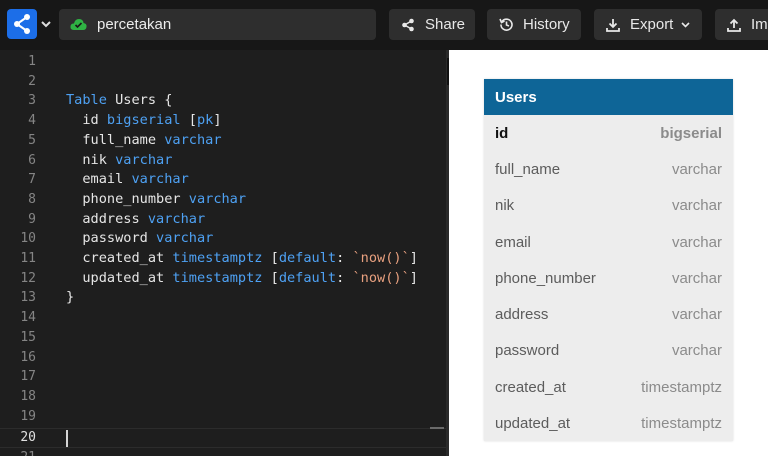  What do you see at coordinates (107, 218) in the screenshot?
I see `field-name: address` at bounding box center [107, 218].